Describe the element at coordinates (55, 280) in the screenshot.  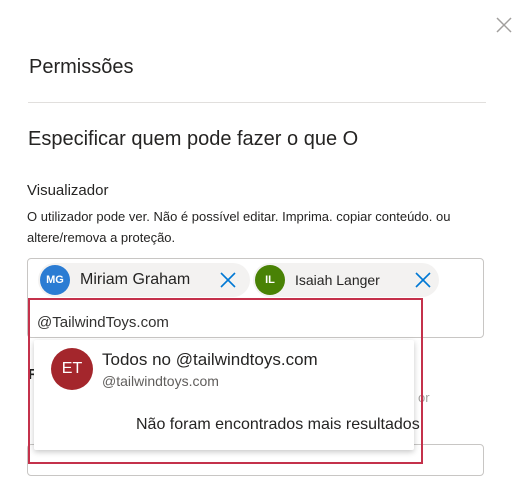
I see `avatar: MG` at that location.